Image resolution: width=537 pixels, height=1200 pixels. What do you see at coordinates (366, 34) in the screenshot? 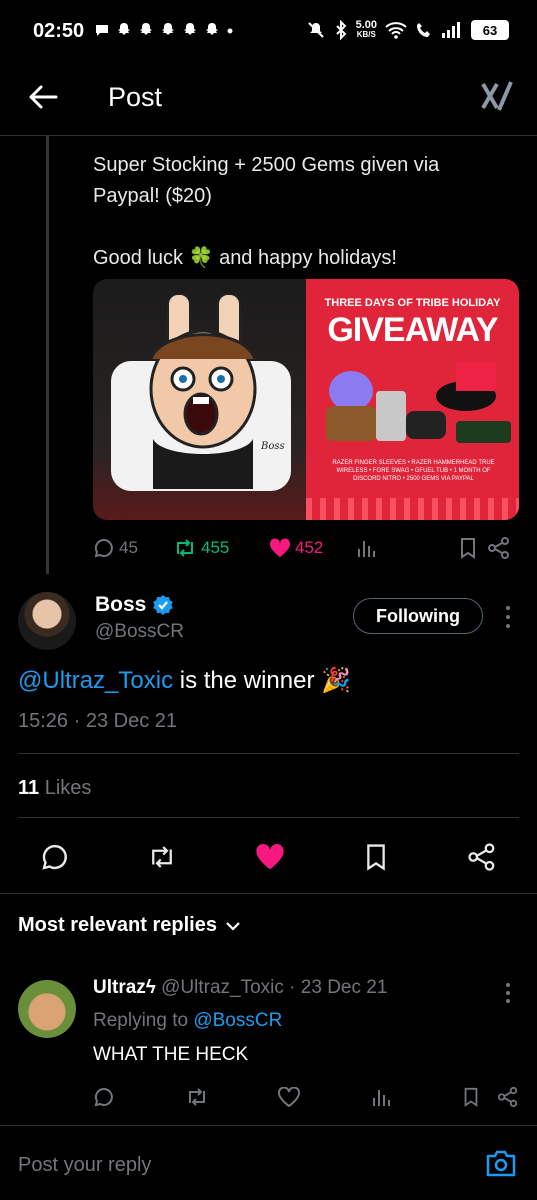
I see `speed-unit: KB/S` at bounding box center [366, 34].